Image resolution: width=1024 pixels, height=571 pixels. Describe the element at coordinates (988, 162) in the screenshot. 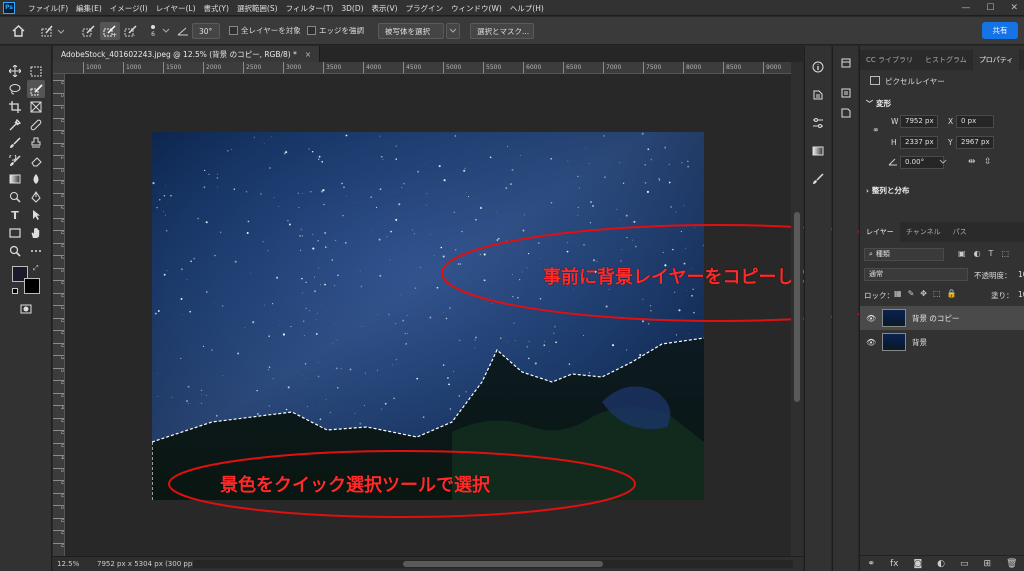

I see `flip-vertical-icon: ⇳` at that location.